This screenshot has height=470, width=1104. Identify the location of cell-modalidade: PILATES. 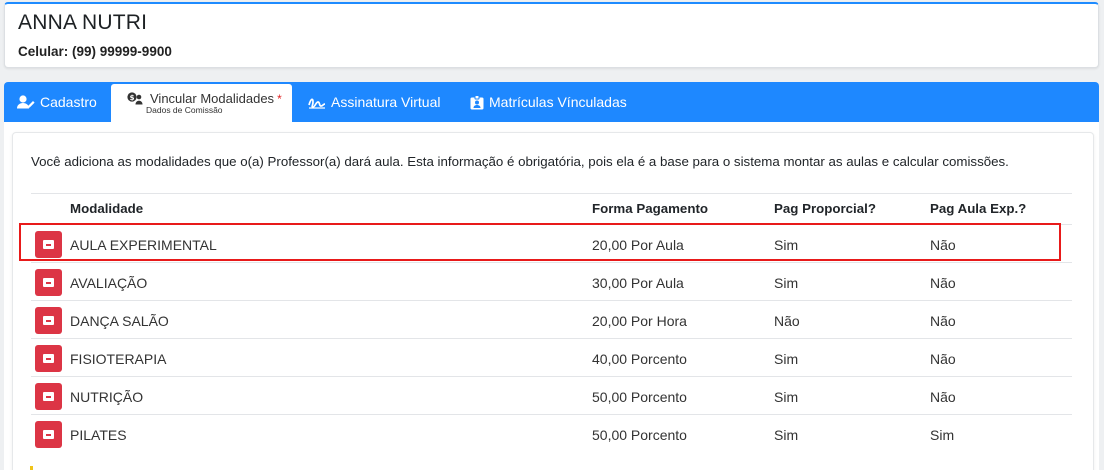
(98, 435).